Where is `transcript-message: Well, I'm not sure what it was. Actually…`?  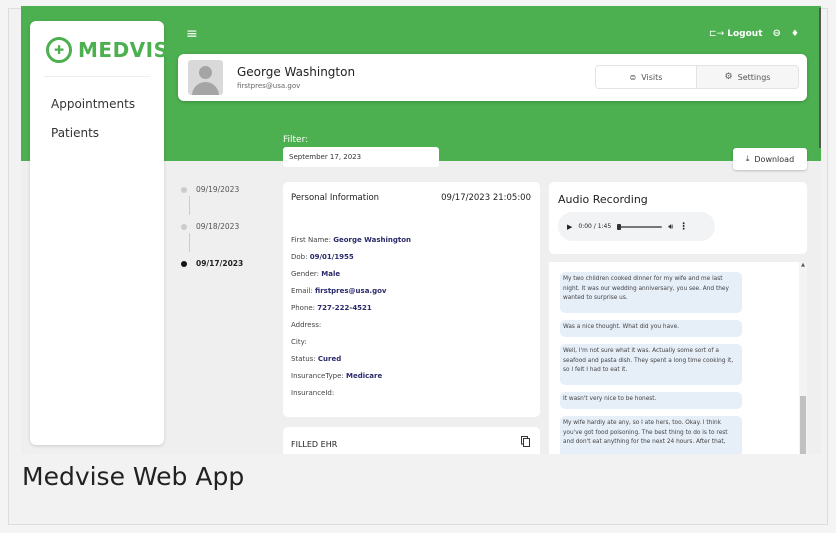 transcript-message: Well, I'm not sure what it was. Actually… is located at coordinates (651, 364).